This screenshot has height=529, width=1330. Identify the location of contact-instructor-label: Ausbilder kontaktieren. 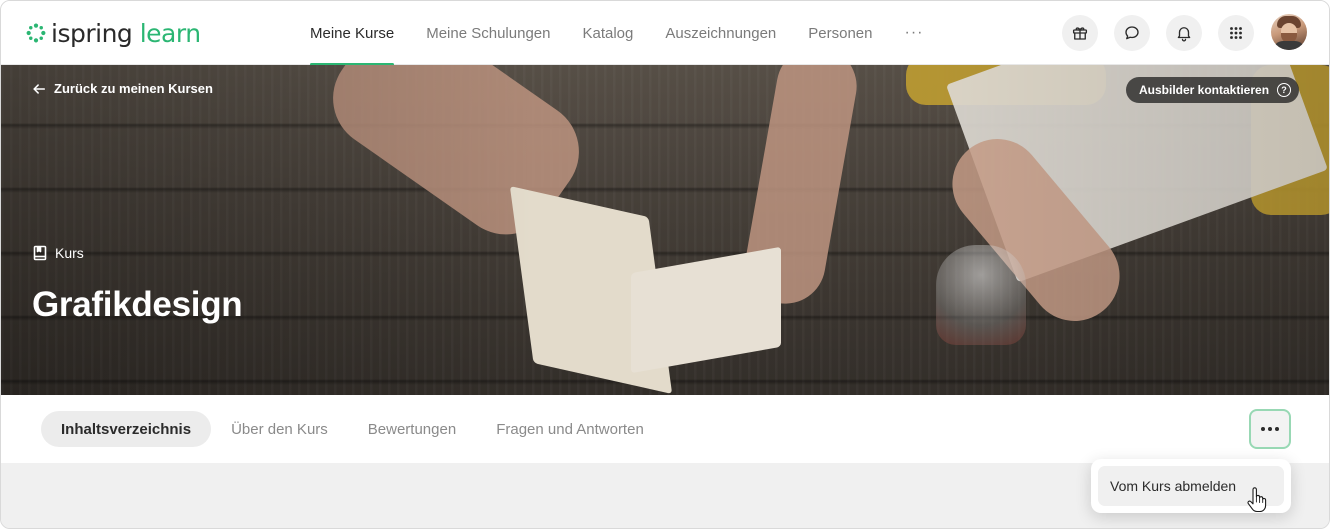
(1204, 90).